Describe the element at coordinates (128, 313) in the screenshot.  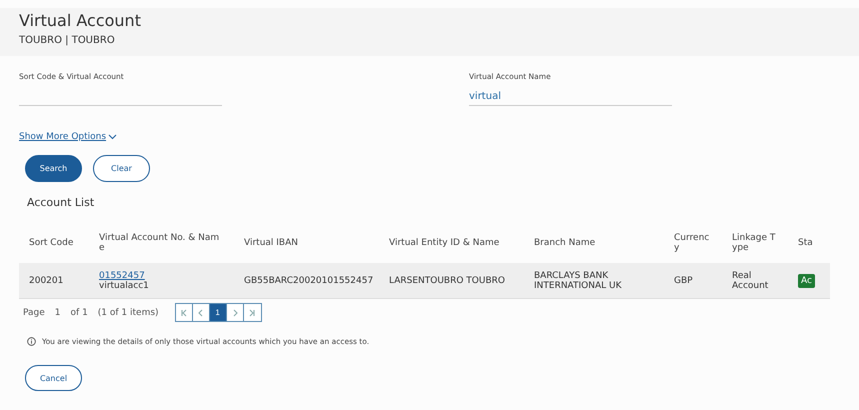
I see `item-count: (1 of 1 items)` at that location.